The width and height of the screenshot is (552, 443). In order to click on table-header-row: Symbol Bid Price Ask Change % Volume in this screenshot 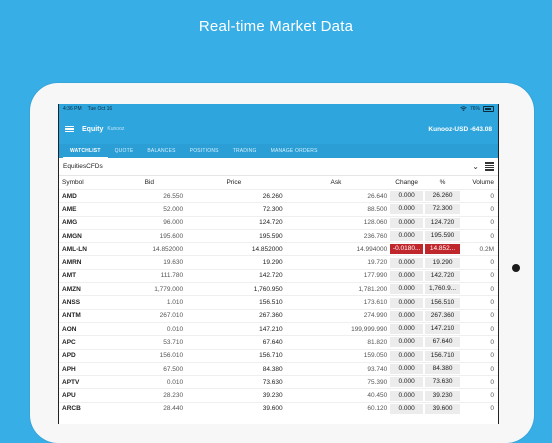, I will do `click(278, 183)`.